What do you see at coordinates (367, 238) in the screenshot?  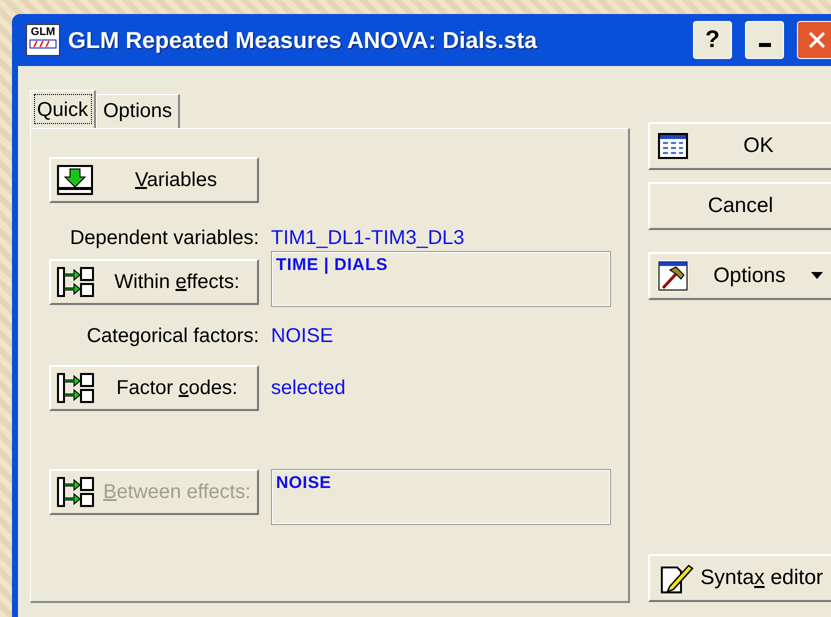 I see `dependent-value: TIM1_DL1-TIM3_DL3` at bounding box center [367, 238].